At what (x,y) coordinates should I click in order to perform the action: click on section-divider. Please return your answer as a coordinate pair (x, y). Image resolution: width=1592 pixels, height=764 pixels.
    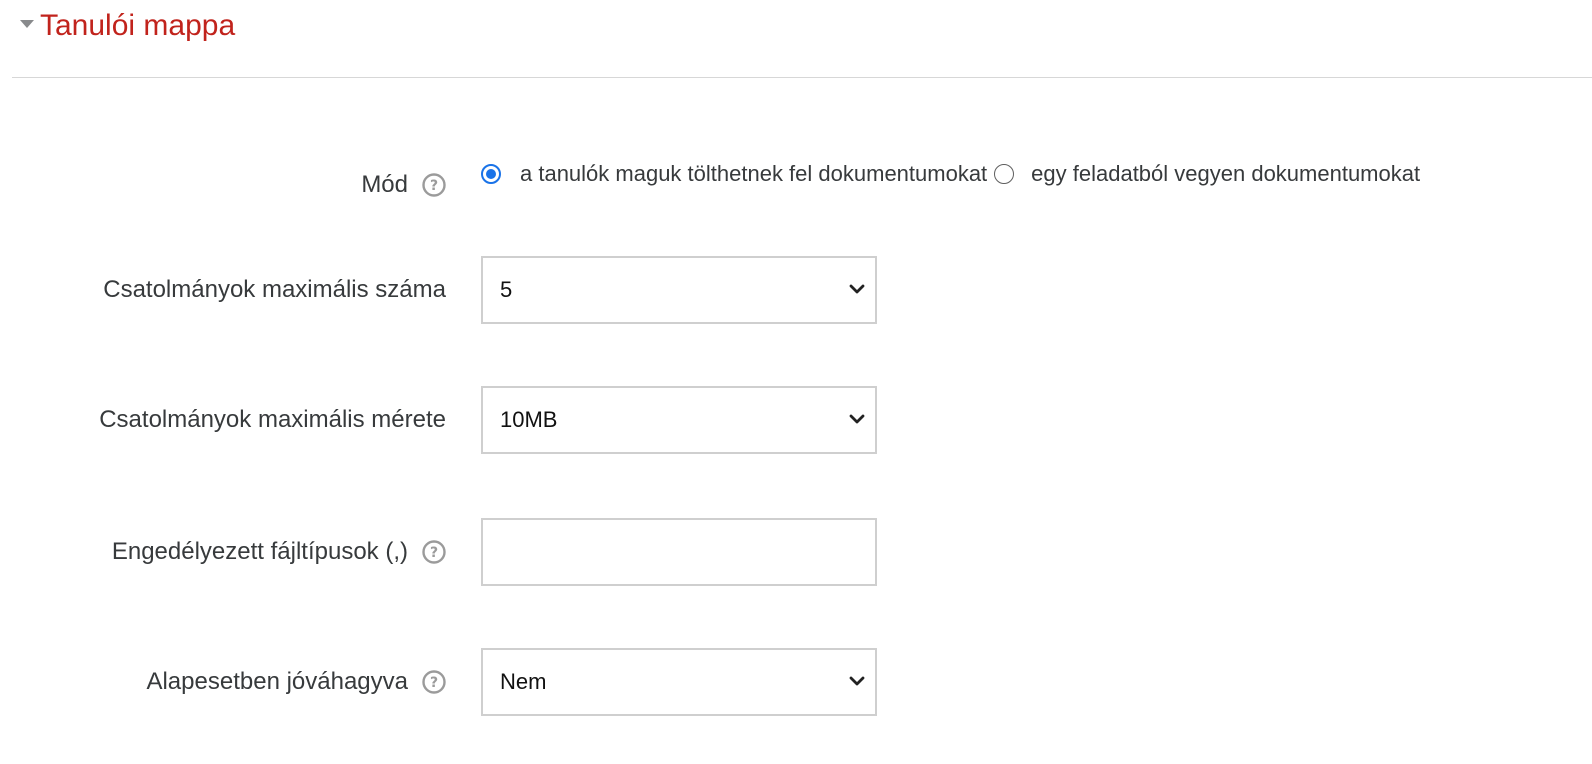
    Looking at the image, I should click on (802, 77).